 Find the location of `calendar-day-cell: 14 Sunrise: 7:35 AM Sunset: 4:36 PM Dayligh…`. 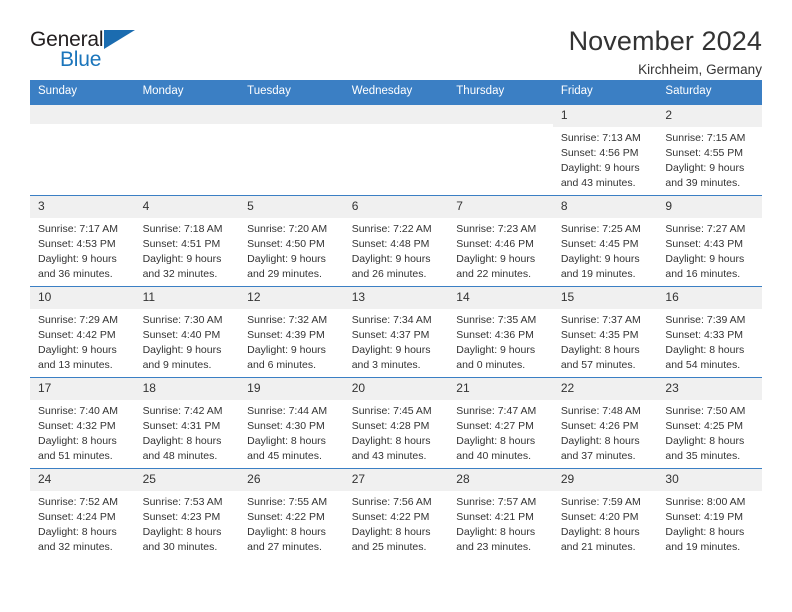

calendar-day-cell: 14 Sunrise: 7:35 AM Sunset: 4:36 PM Dayligh… is located at coordinates (500, 331).